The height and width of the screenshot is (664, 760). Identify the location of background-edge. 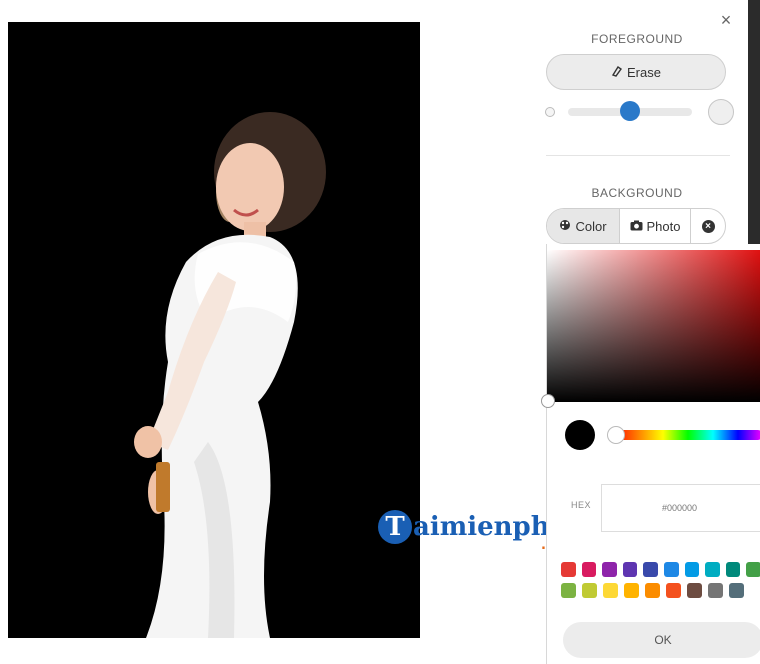
(754, 125).